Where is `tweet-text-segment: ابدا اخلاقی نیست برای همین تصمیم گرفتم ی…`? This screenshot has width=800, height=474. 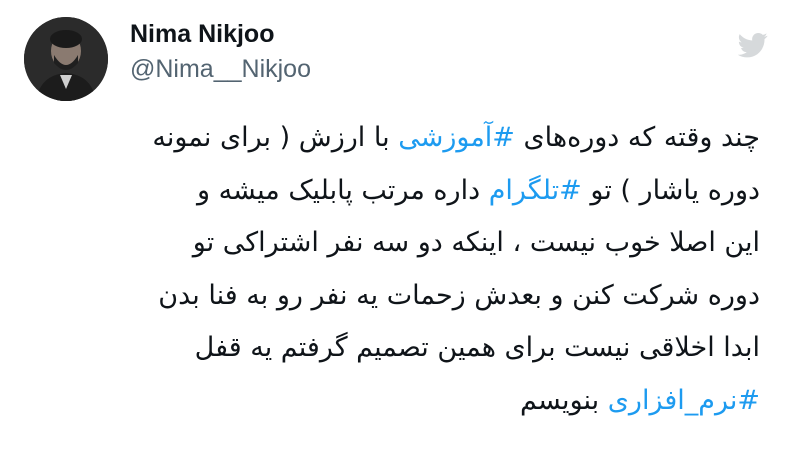 tweet-text-segment: ابدا اخلاقی نیست برای همین تصمیم گرفتم ی… is located at coordinates (477, 347).